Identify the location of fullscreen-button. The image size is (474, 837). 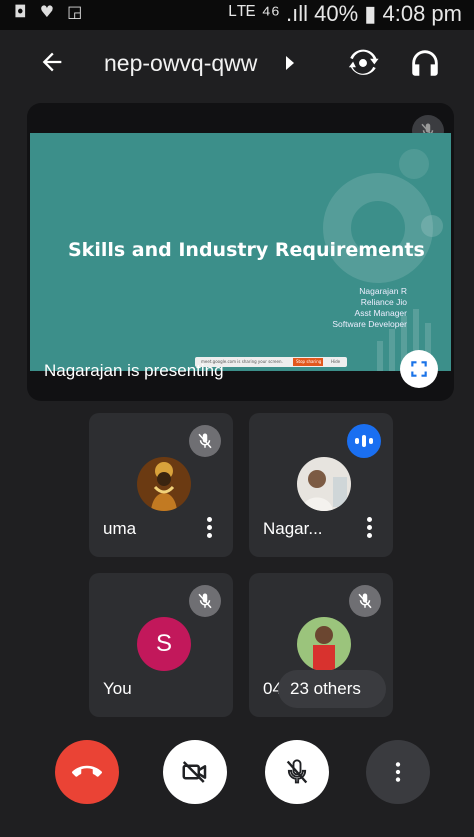
(419, 369).